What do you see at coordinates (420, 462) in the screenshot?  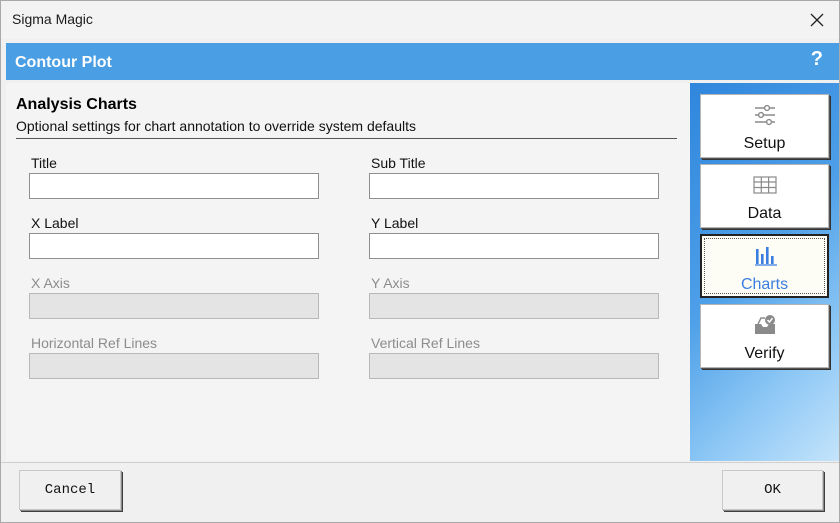 I see `footer-divider` at bounding box center [420, 462].